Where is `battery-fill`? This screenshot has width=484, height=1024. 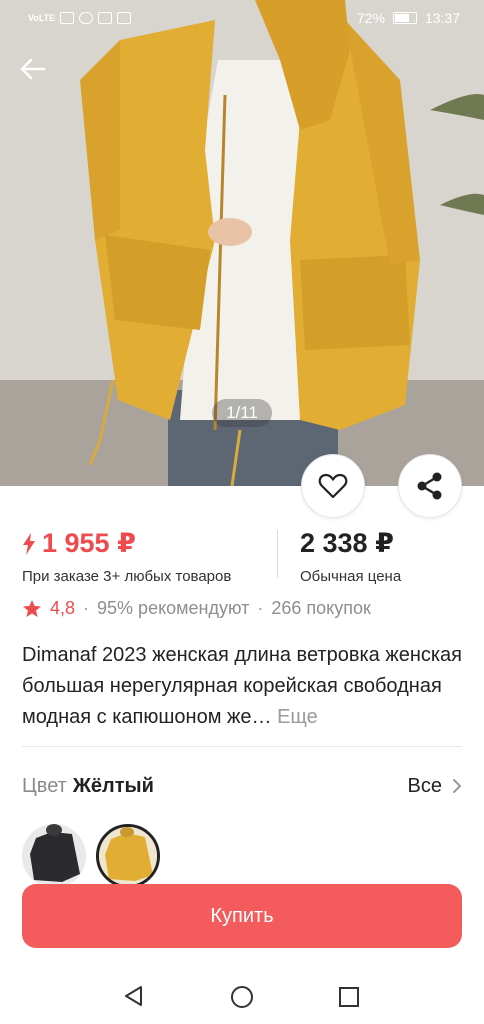 battery-fill is located at coordinates (401, 18).